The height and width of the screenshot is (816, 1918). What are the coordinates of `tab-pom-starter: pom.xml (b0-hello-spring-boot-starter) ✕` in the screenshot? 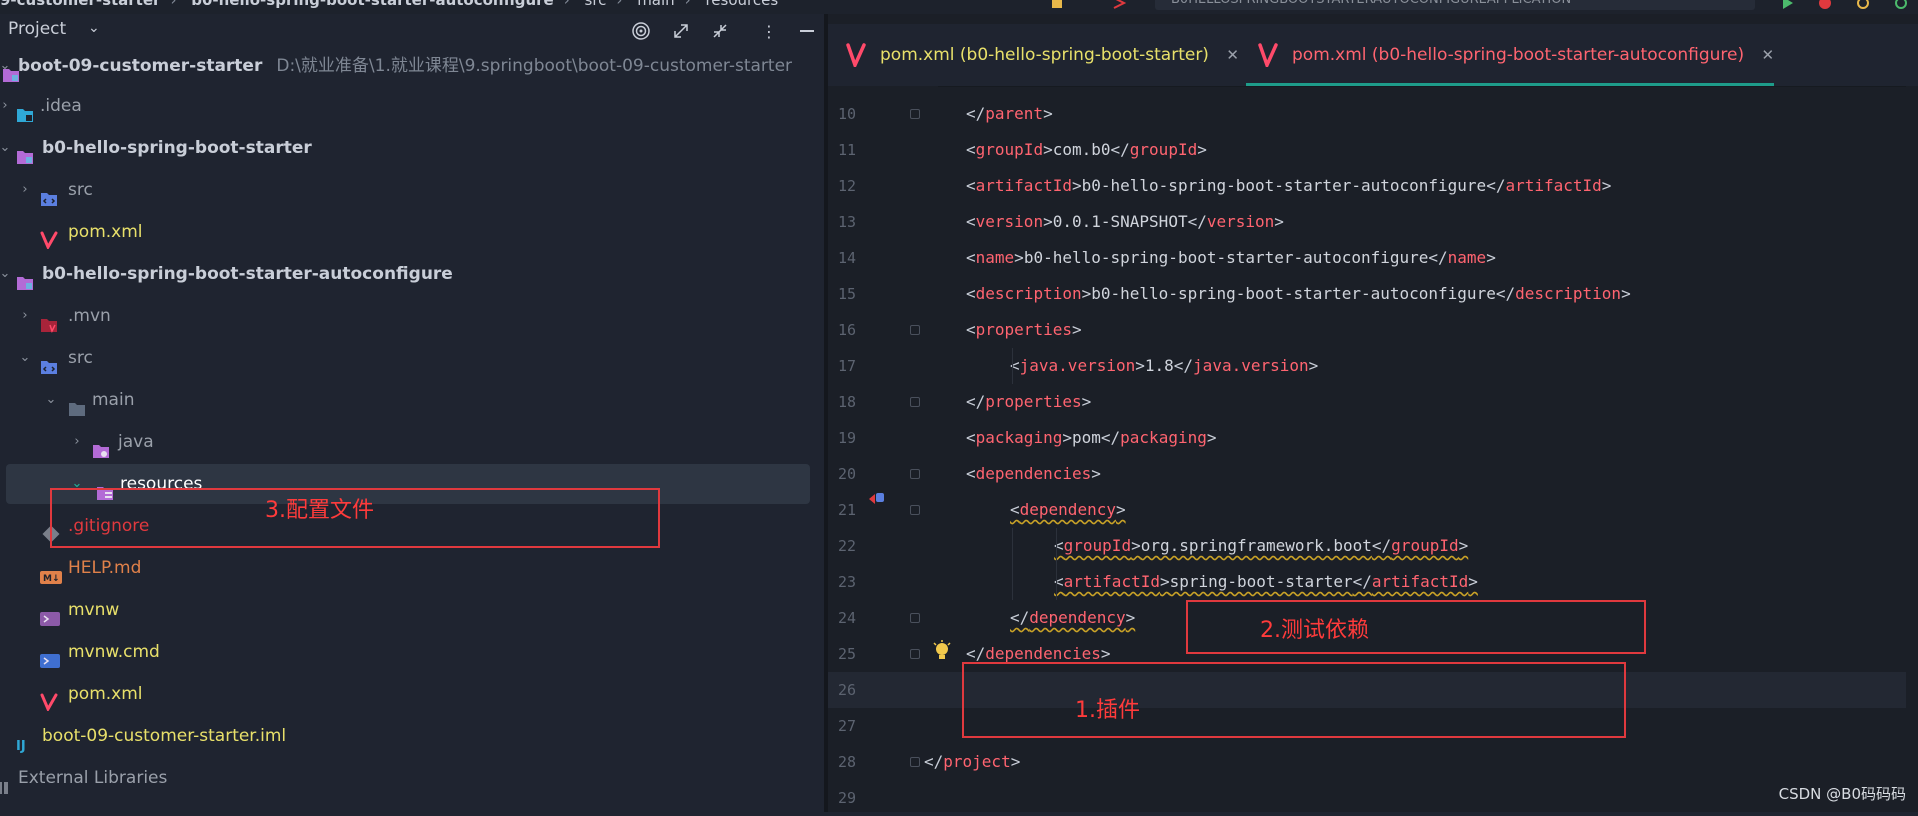 It's located at (1042, 55).